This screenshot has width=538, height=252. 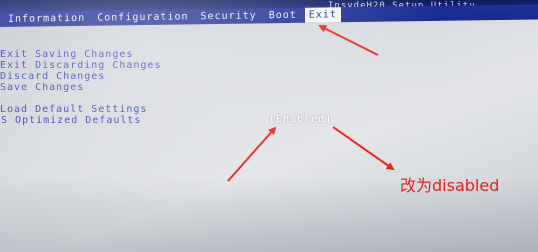 What do you see at coordinates (252, 154) in the screenshot?
I see `arrow-to-value` at bounding box center [252, 154].